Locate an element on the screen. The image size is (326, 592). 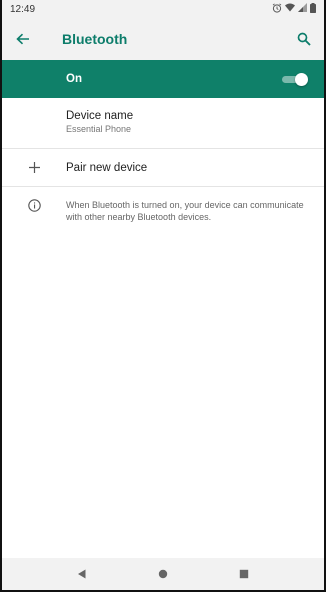
pair-new-device-label: Pair new device is located at coordinates (107, 167).